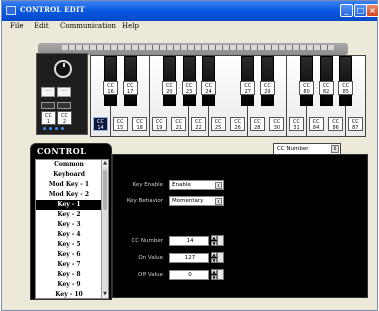 The width and height of the screenshot is (379, 311). What do you see at coordinates (248, 88) in the screenshot?
I see `cc-label: CC 27` at bounding box center [248, 88].